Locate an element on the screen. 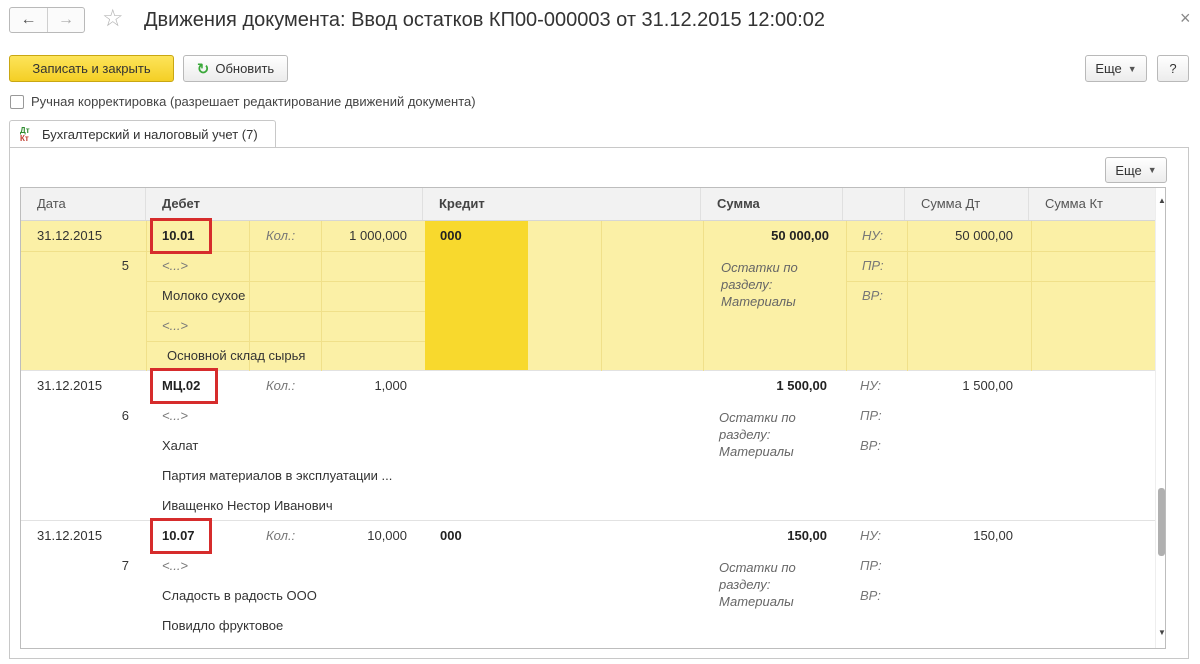 This screenshot has height=664, width=1200. refresh-button: ↻ Обновить is located at coordinates (235, 68).